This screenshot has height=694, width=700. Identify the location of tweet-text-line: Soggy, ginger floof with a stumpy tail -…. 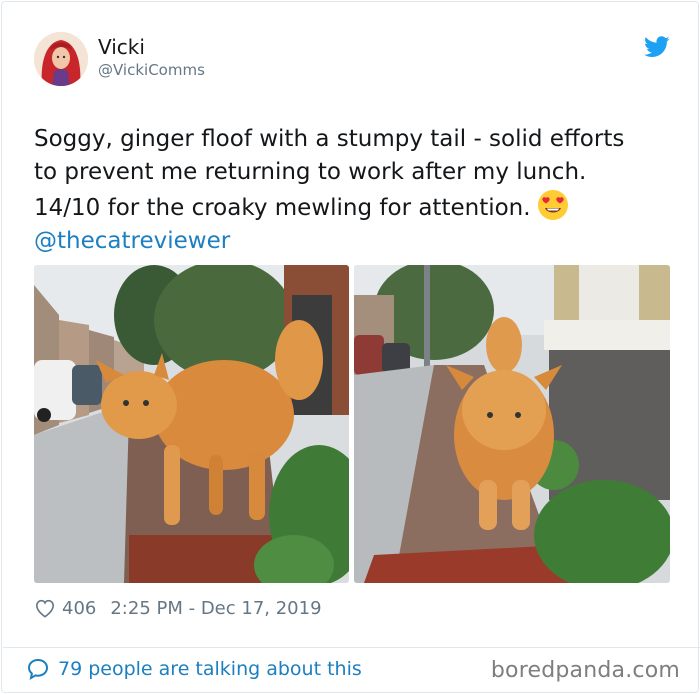
(329, 139).